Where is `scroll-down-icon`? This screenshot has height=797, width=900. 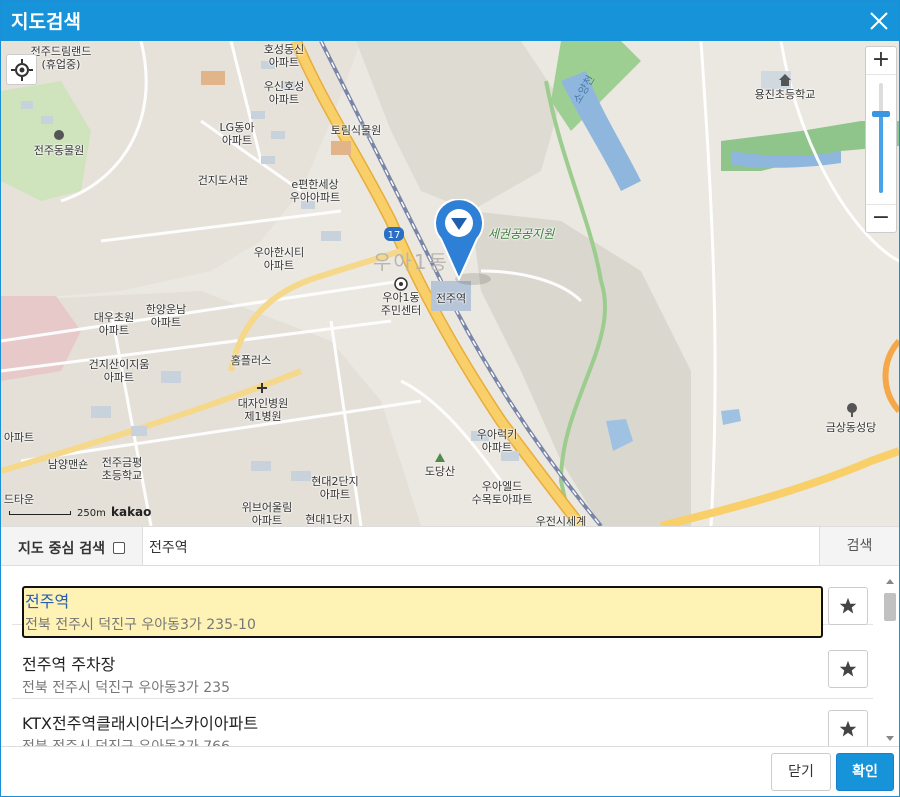 scroll-down-icon is located at coordinates (890, 738).